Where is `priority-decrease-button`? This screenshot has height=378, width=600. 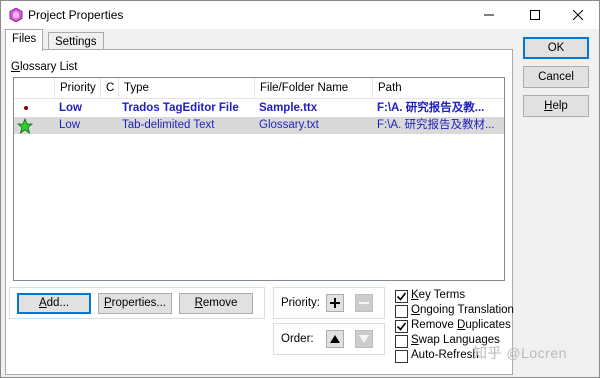 priority-decrease-button is located at coordinates (364, 303).